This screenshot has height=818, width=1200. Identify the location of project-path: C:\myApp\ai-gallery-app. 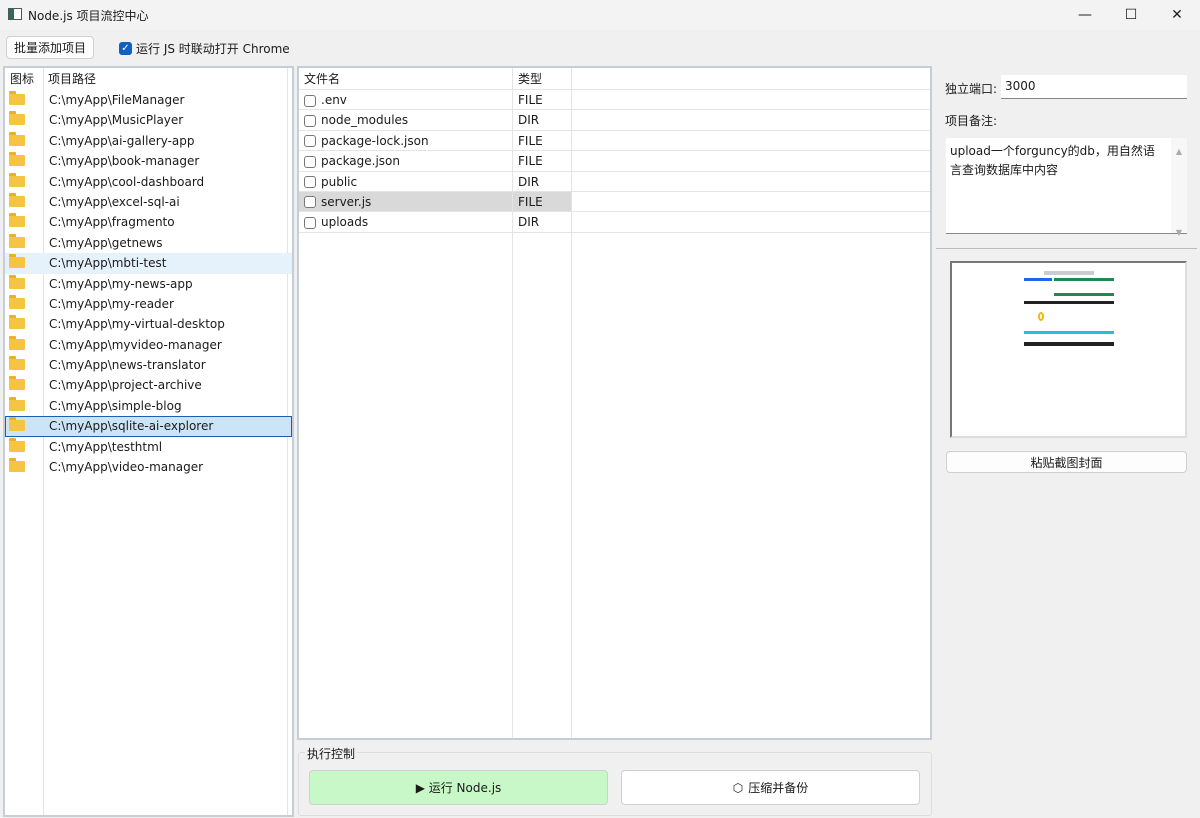
(122, 140).